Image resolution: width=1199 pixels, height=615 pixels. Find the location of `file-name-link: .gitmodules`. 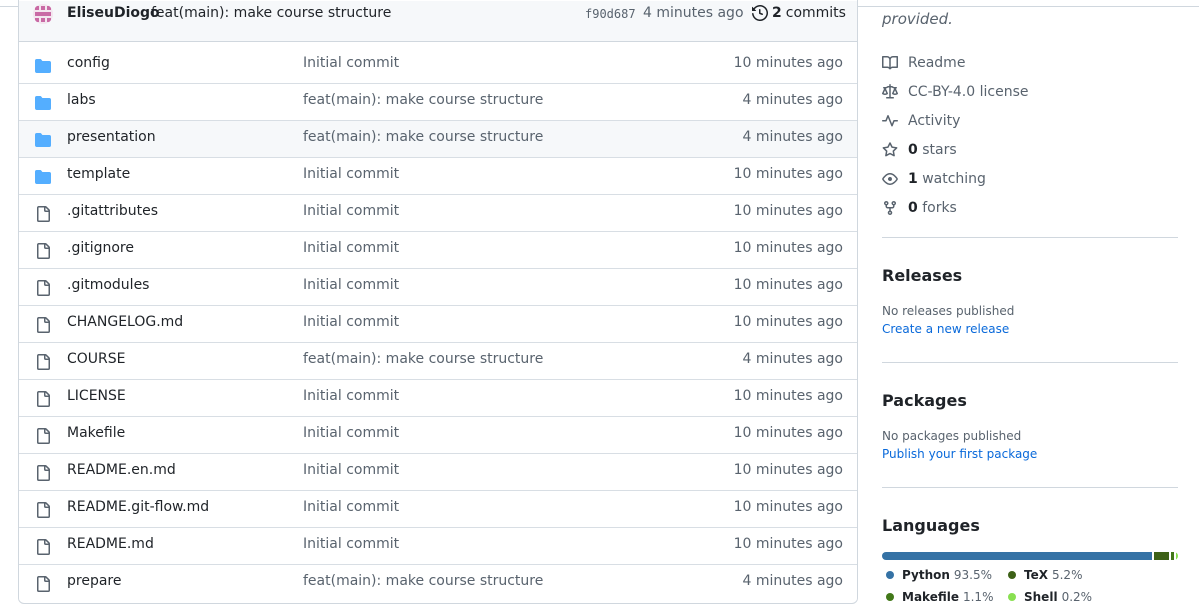

file-name-link: .gitmodules is located at coordinates (108, 285).